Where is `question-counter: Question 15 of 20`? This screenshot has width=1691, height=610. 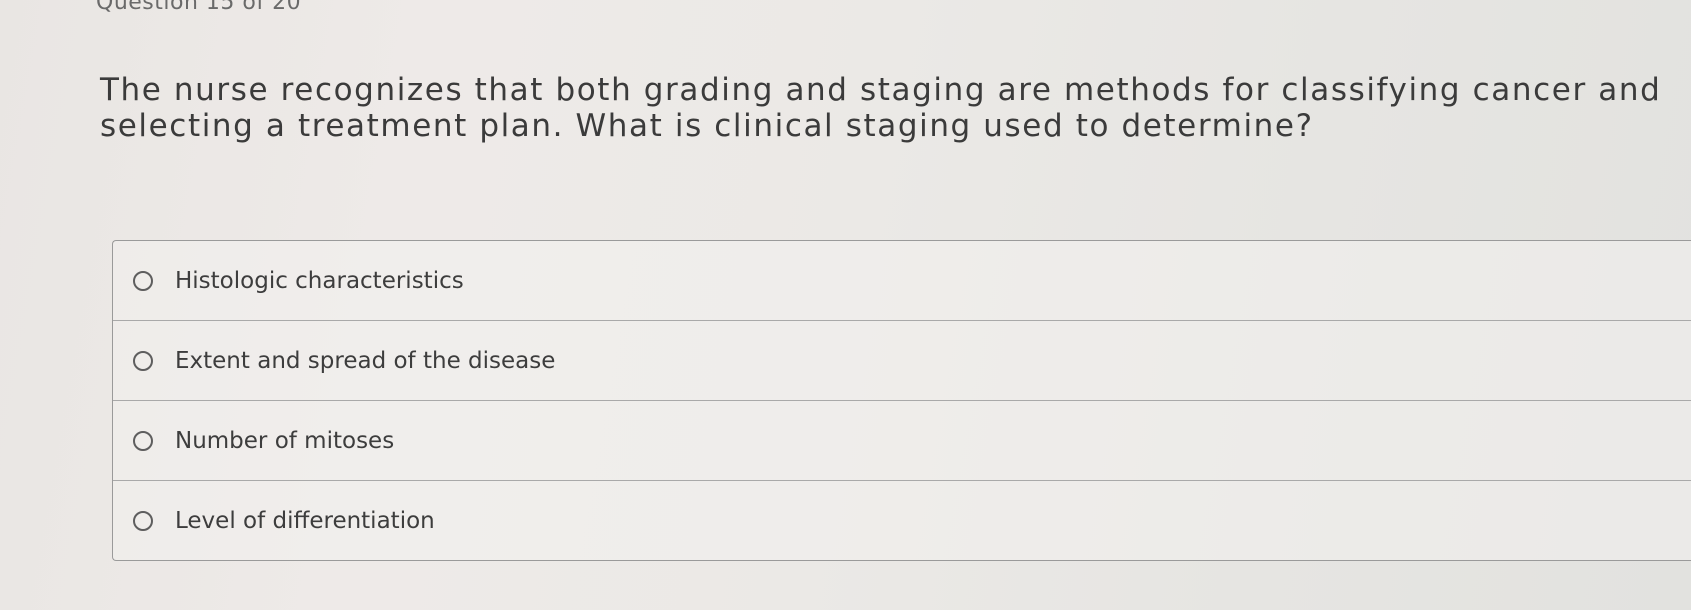 question-counter: Question 15 of 20 is located at coordinates (199, 7).